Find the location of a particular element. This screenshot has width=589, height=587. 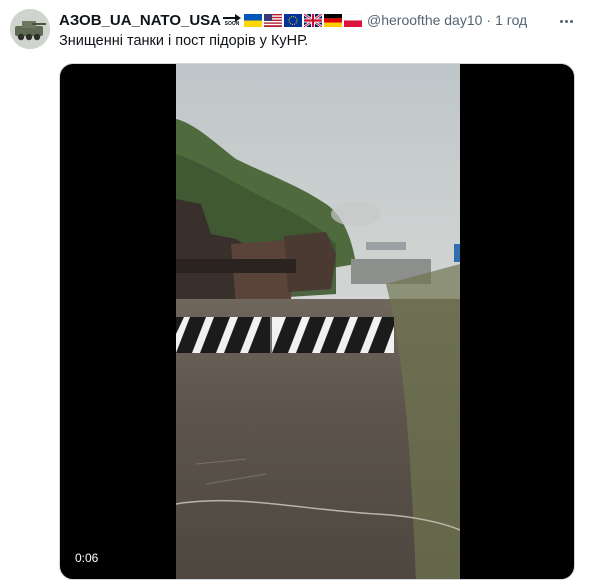

flag-uk-icon is located at coordinates (313, 20).